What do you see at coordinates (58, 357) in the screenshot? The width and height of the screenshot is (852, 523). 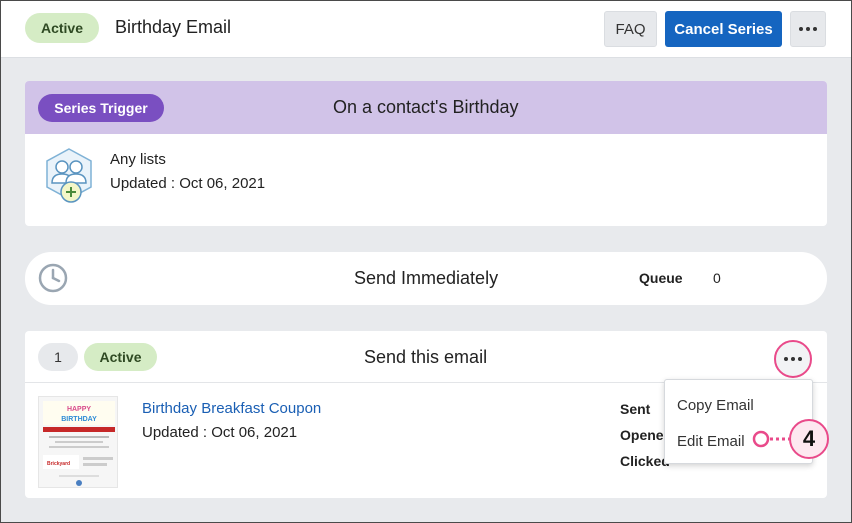 I see `step-number-badge: 1` at bounding box center [58, 357].